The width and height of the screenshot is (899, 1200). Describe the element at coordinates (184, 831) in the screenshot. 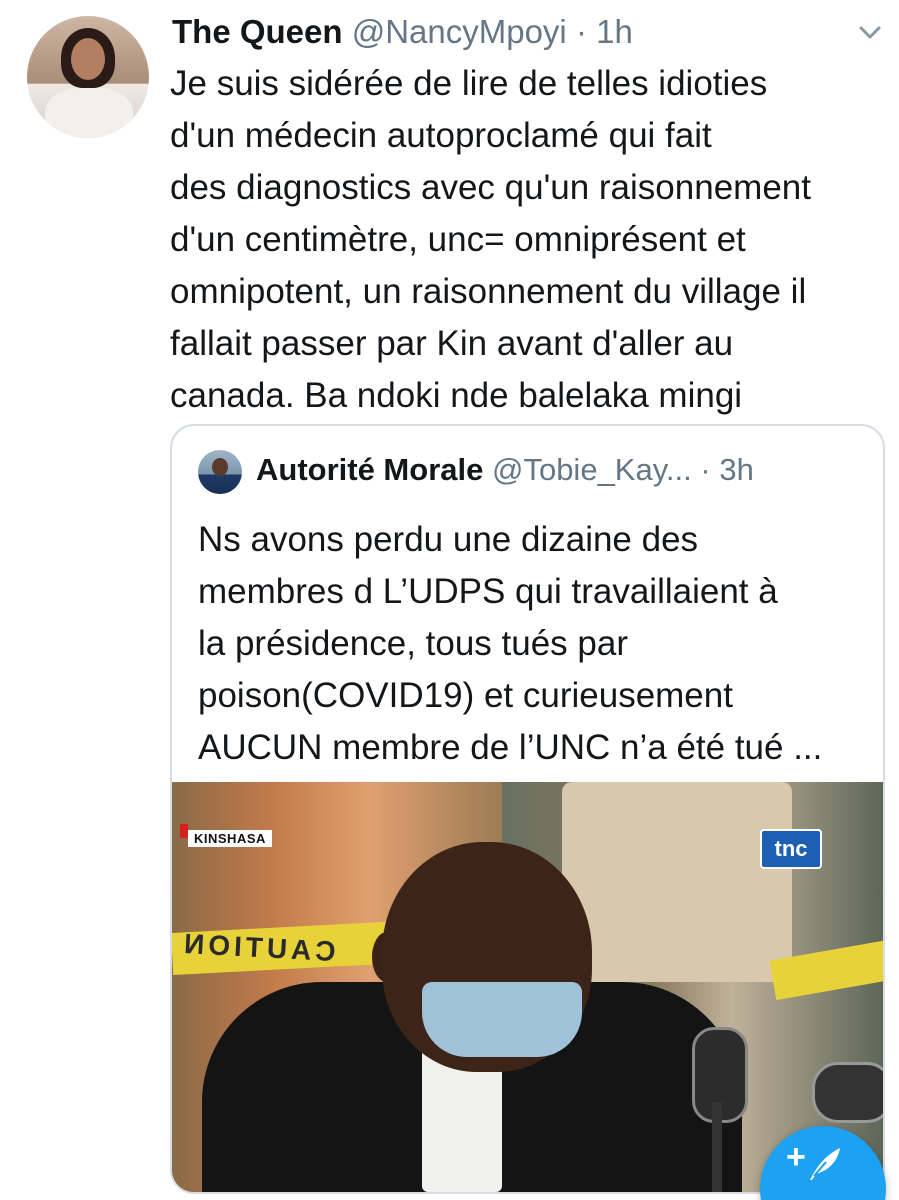

I see `live-tag` at that location.